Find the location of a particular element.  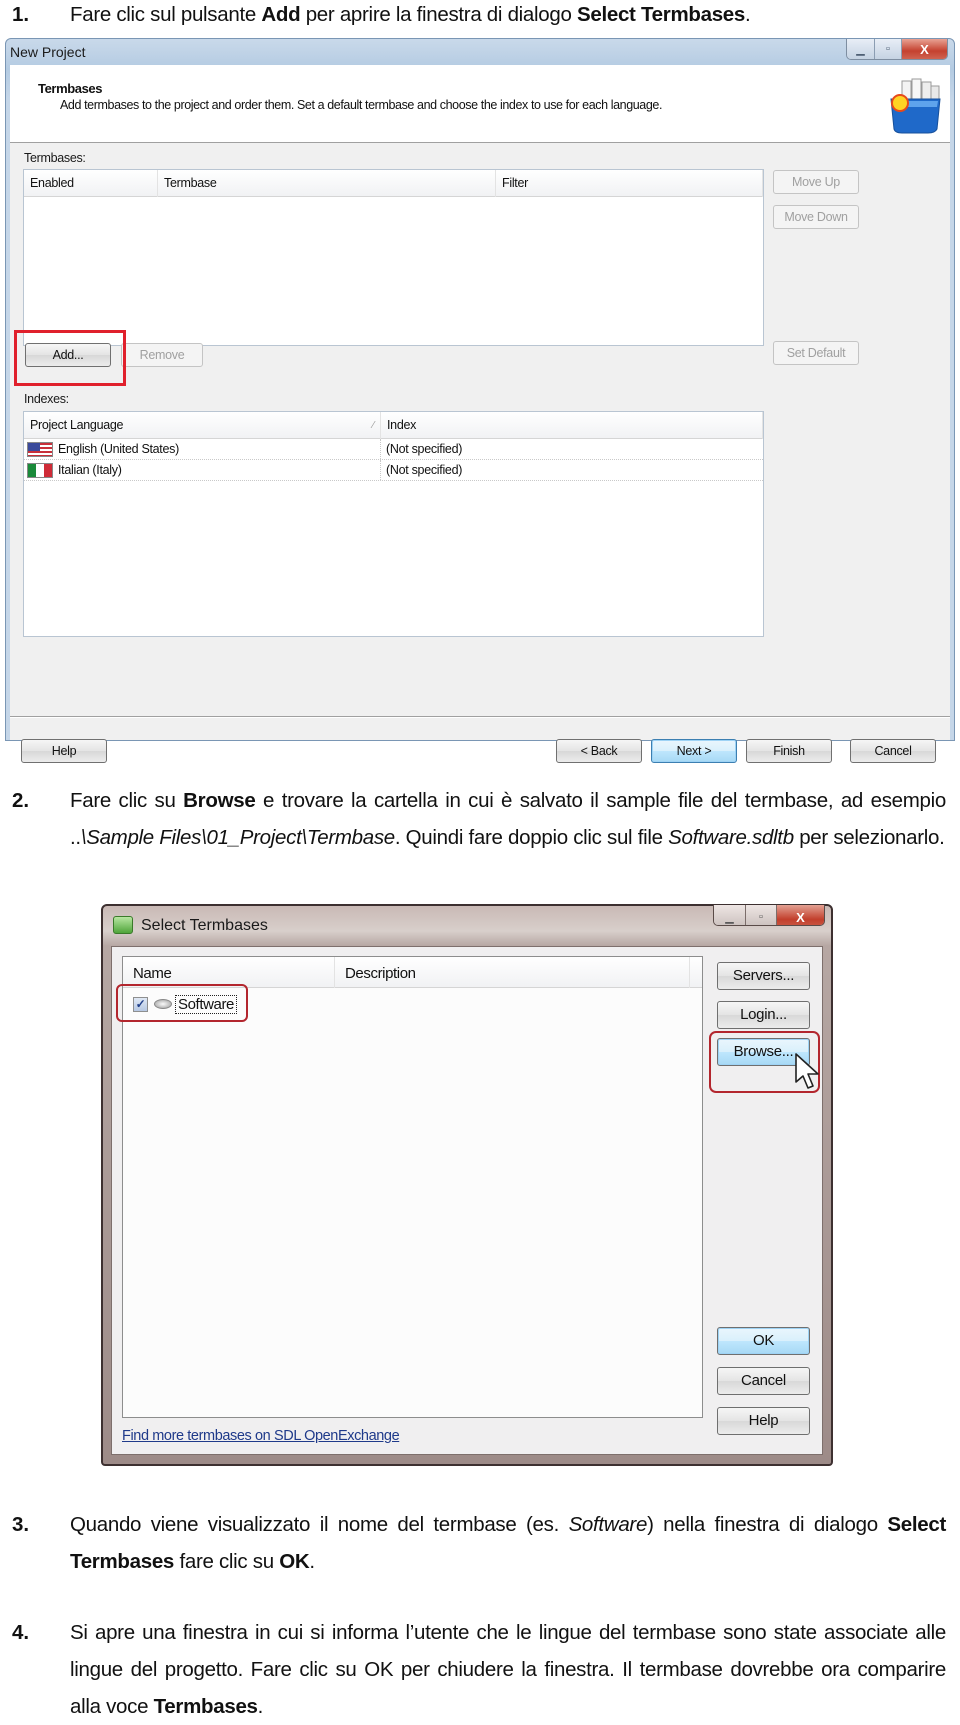

bold-text: Browse is located at coordinates (219, 800).